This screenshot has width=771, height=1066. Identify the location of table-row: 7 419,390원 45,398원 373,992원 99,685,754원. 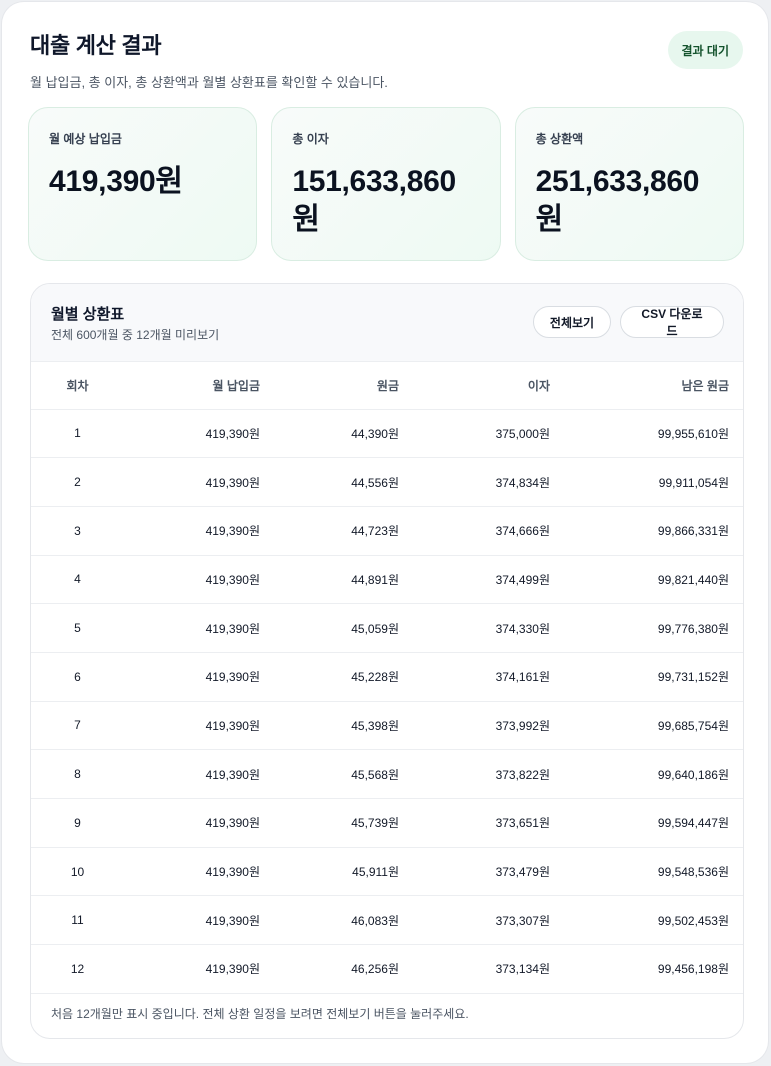
(387, 726).